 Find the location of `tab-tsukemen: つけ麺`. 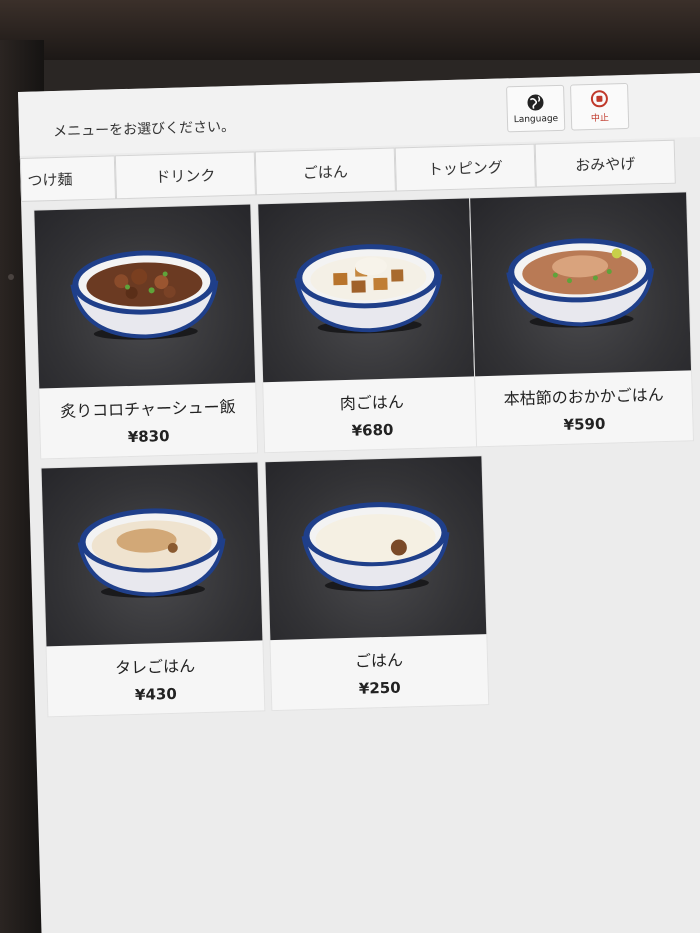

tab-tsukemen: つけ麺 is located at coordinates (68, 178).